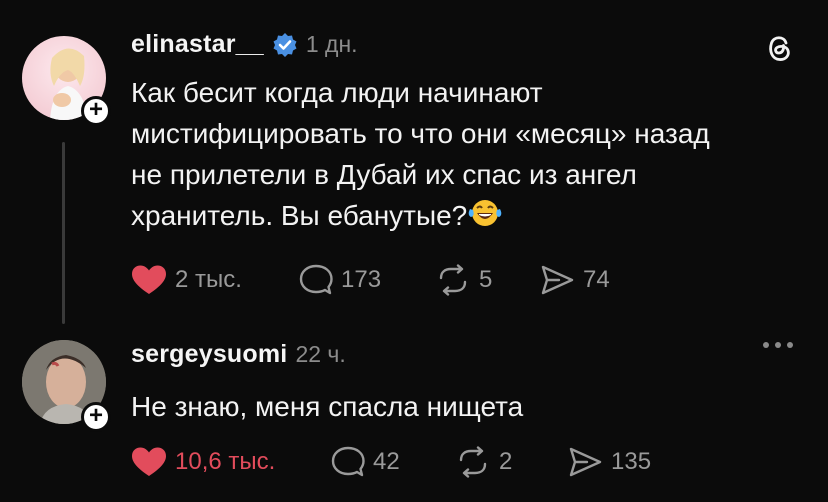 The height and width of the screenshot is (502, 828). I want to click on comment-button: 173, so click(367, 280).